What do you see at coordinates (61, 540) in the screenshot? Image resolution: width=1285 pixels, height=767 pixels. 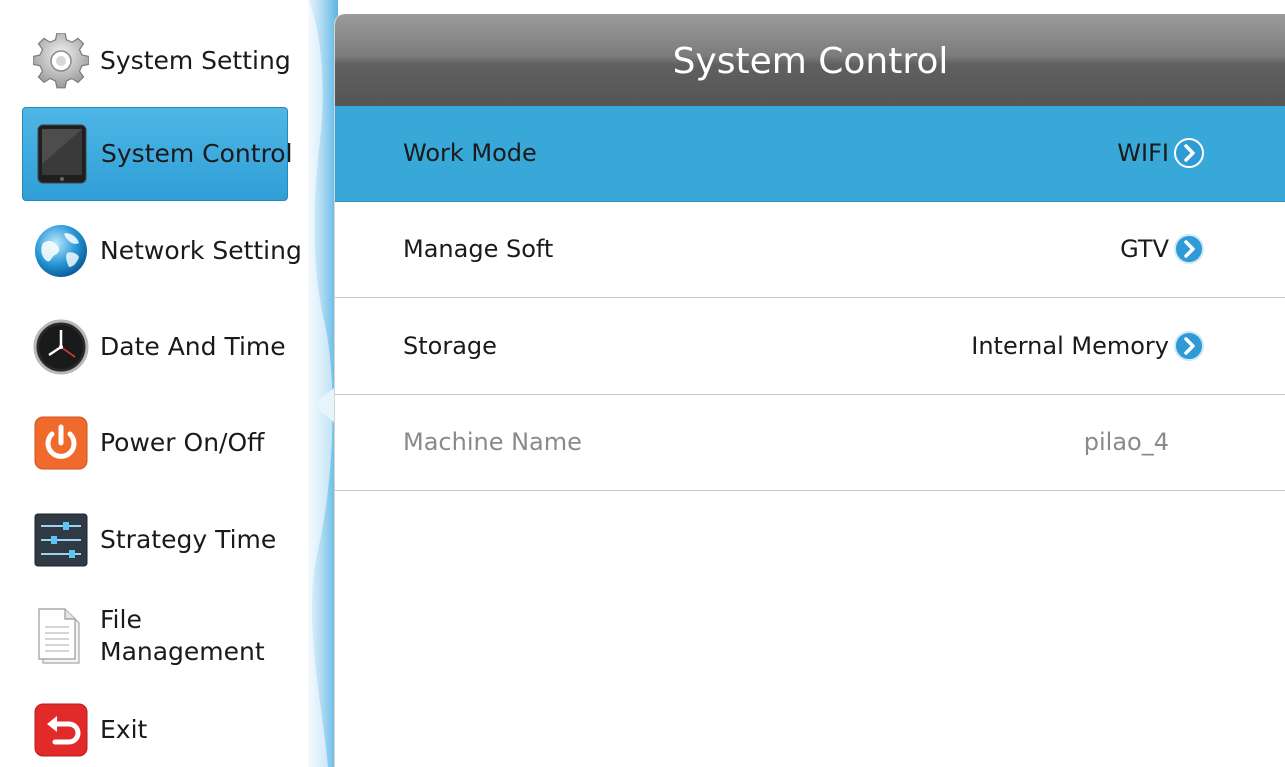 I see `sliders-icon` at bounding box center [61, 540].